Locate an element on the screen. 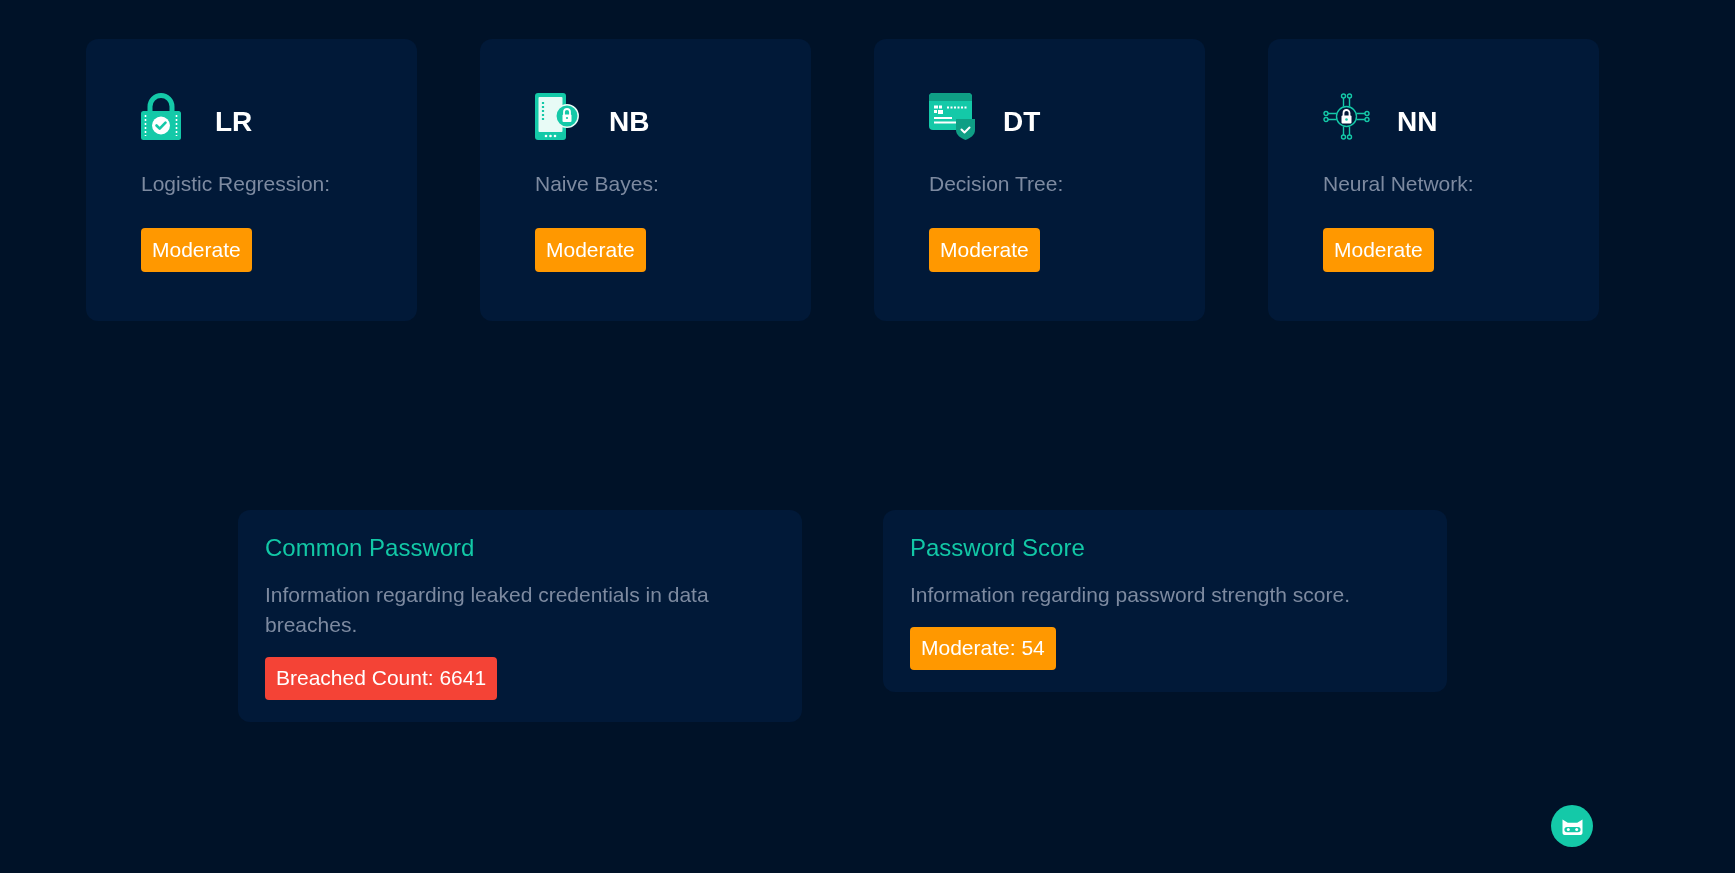 Image resolution: width=1735 pixels, height=873 pixels. model-abbreviation: DT is located at coordinates (1022, 121).